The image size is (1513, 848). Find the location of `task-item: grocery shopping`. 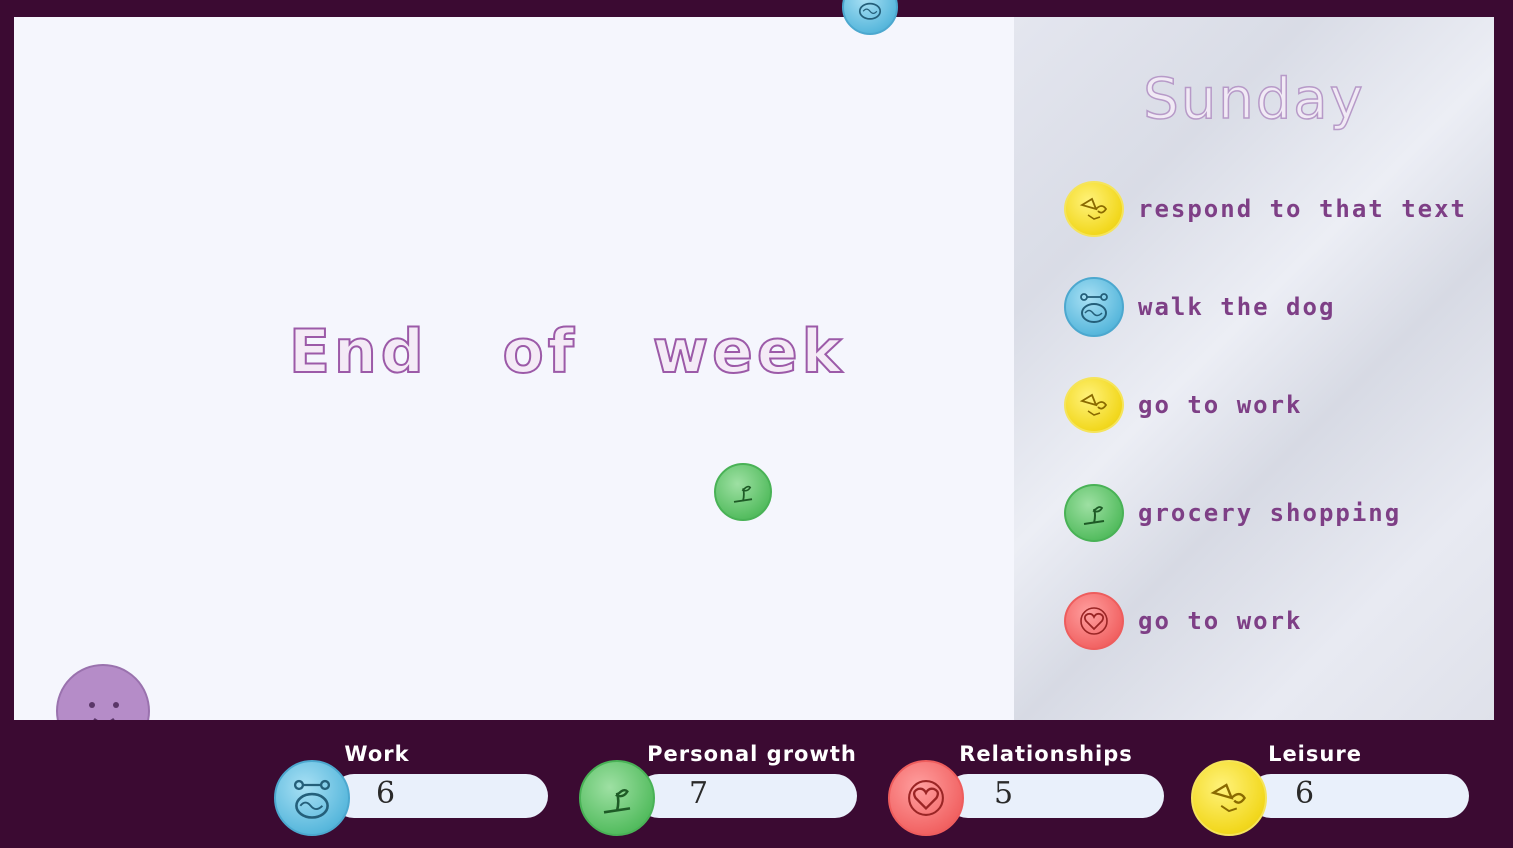

task-item: grocery shopping is located at coordinates (1232, 513).